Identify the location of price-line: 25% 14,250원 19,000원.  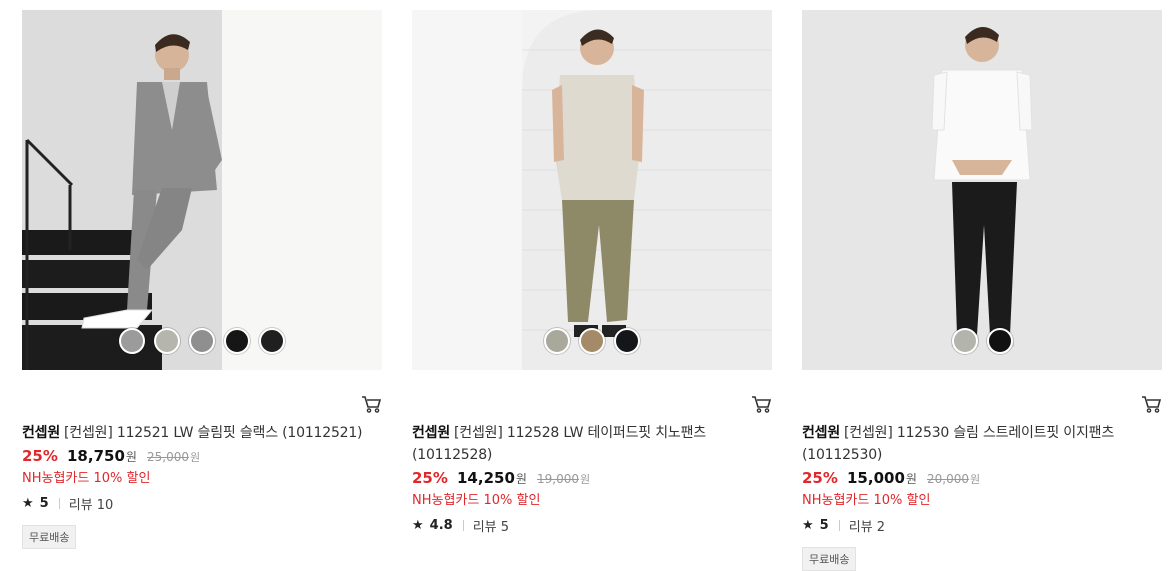
(597, 479).